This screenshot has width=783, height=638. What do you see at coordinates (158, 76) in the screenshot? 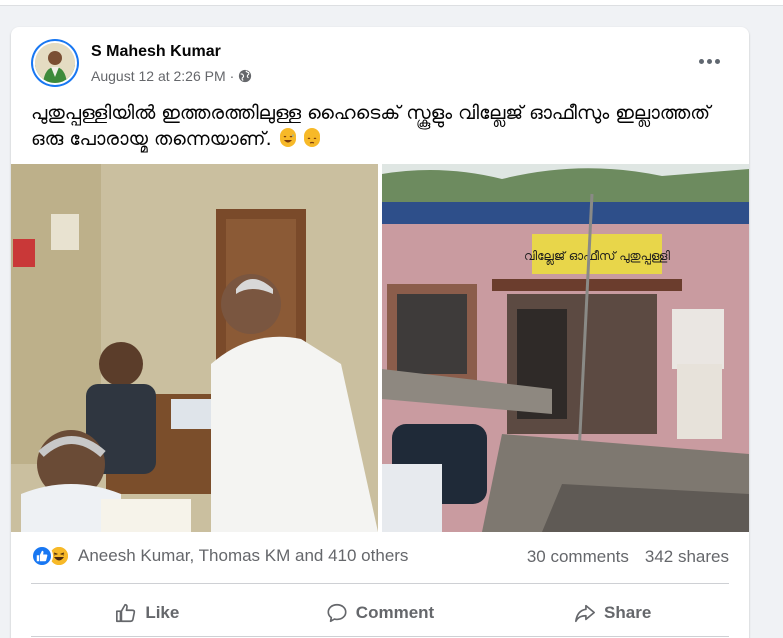
I see `post-timestamp: August 12 at 2:26 PM` at bounding box center [158, 76].